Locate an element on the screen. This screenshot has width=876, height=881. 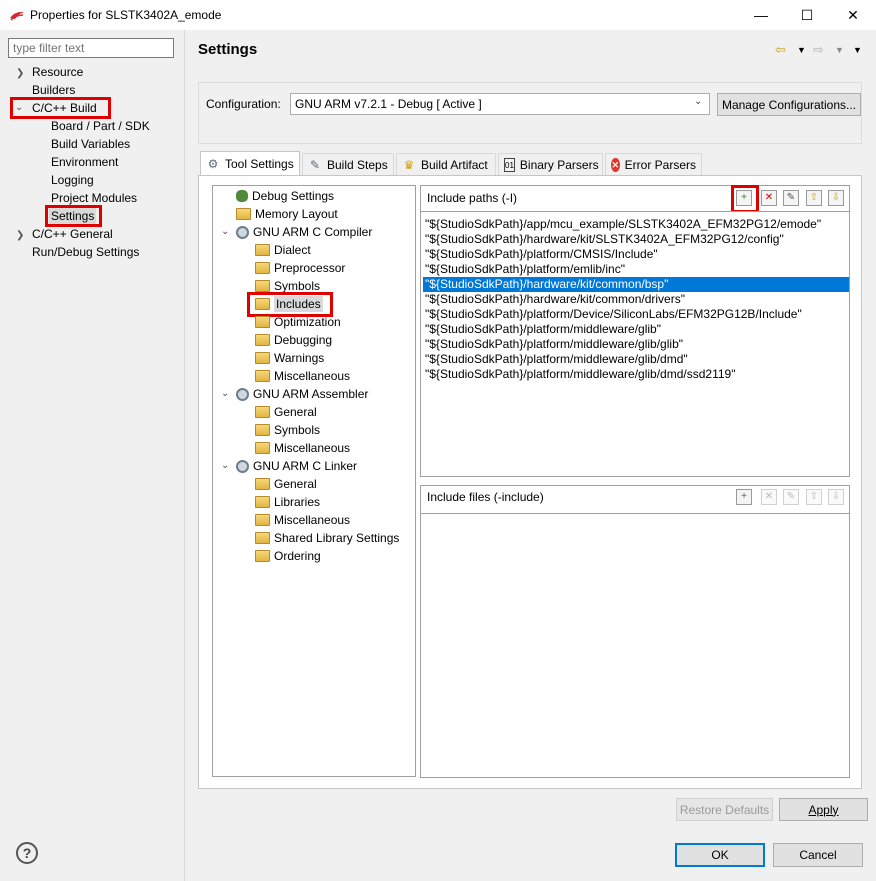
nav-item-project-modules: Project Modules is located at coordinates (94, 198).